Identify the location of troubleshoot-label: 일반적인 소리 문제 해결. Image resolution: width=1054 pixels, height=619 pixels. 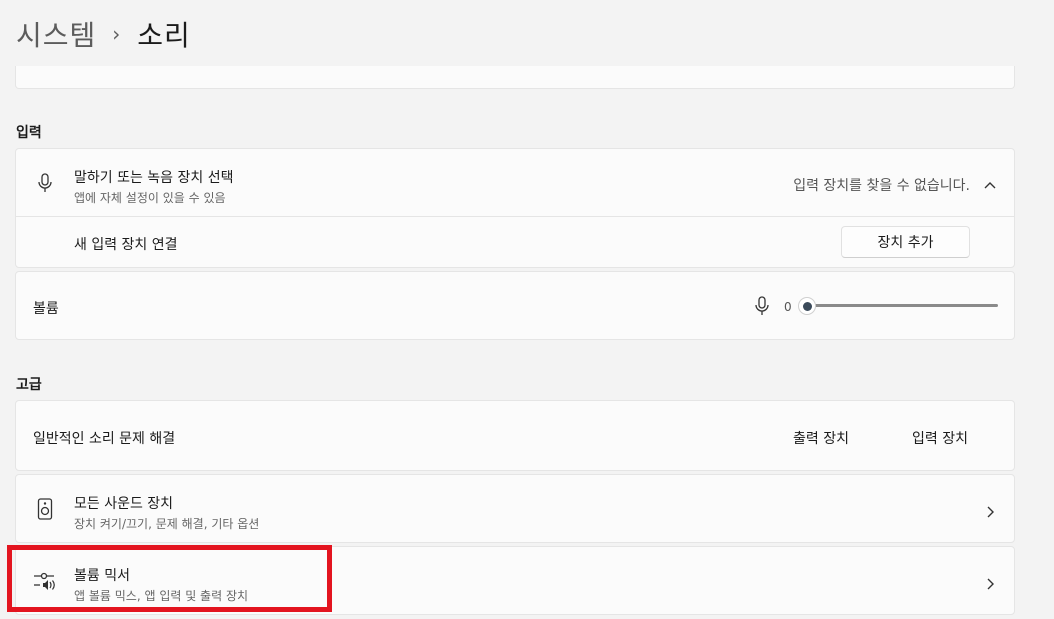
(104, 439).